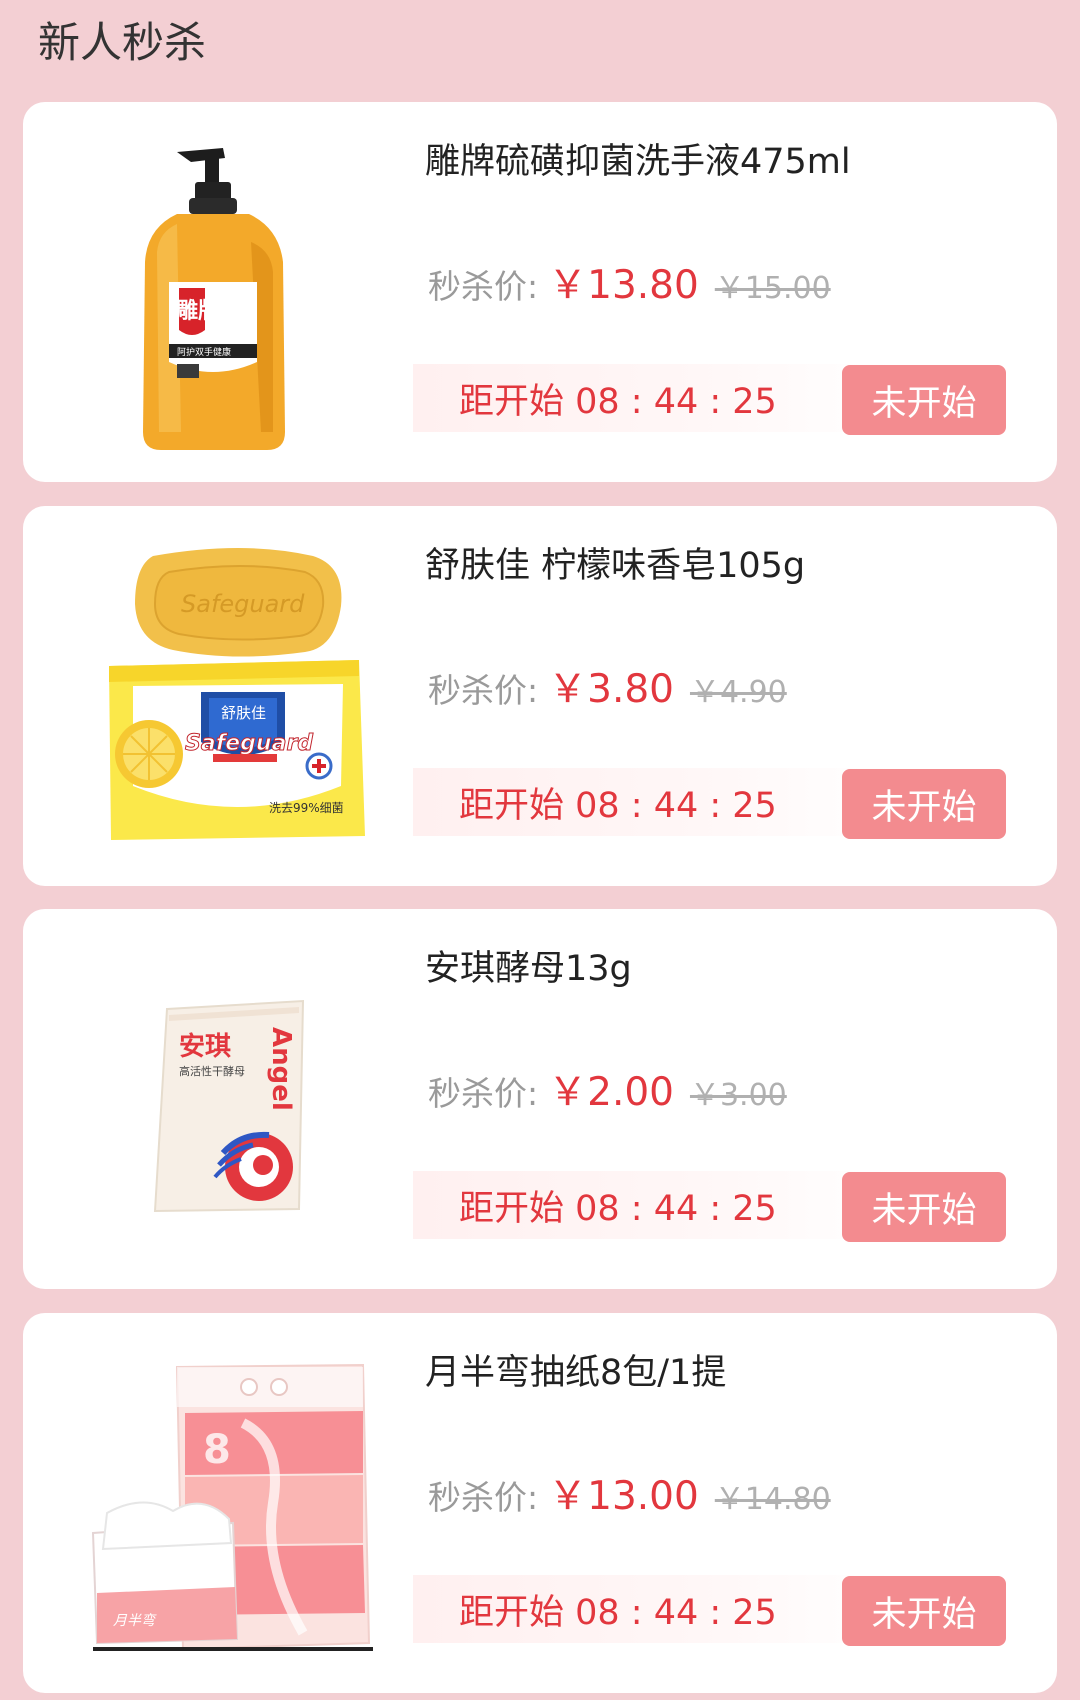  Describe the element at coordinates (217, 1450) in the screenshot. I see `svg-text: 8` at that location.